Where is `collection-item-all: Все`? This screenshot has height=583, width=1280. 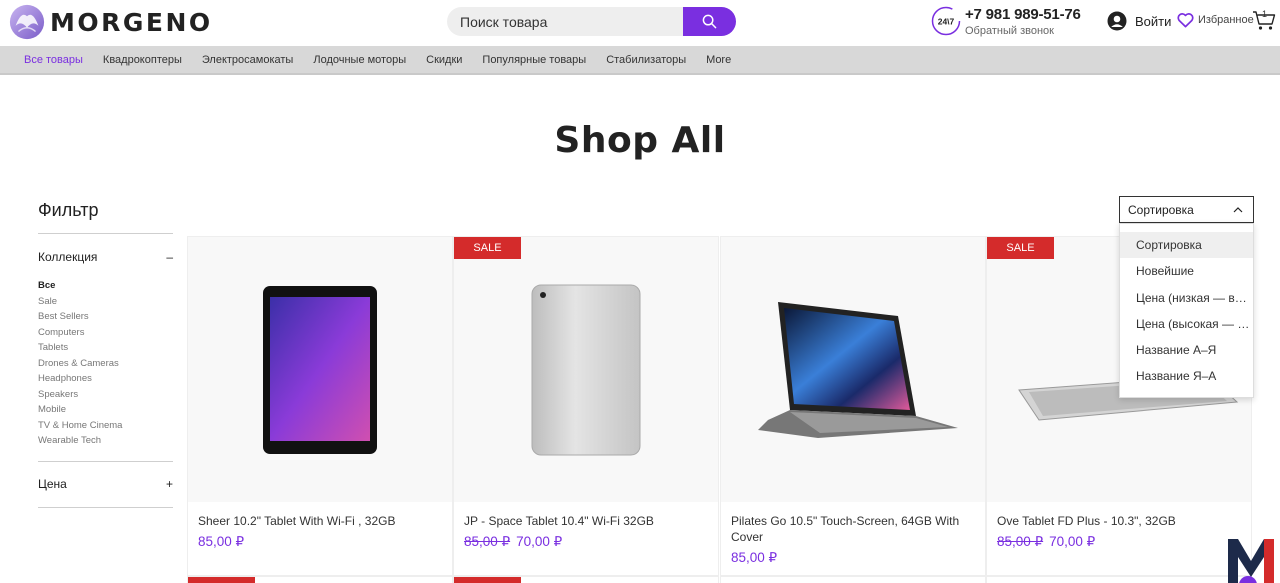 collection-item-all: Все is located at coordinates (80, 286).